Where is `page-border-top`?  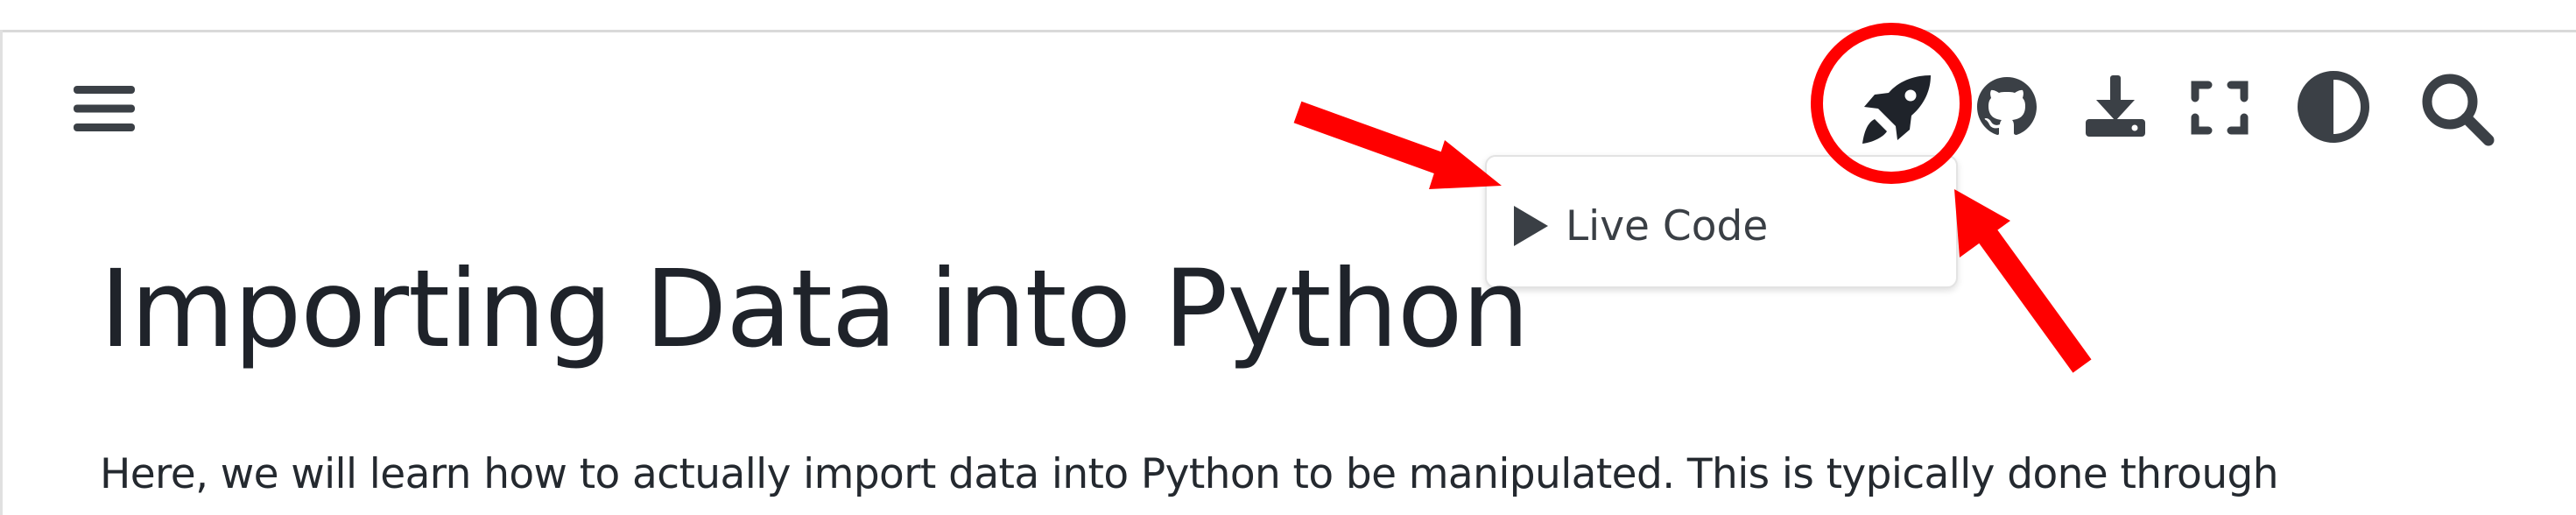
page-border-top is located at coordinates (1288, 31).